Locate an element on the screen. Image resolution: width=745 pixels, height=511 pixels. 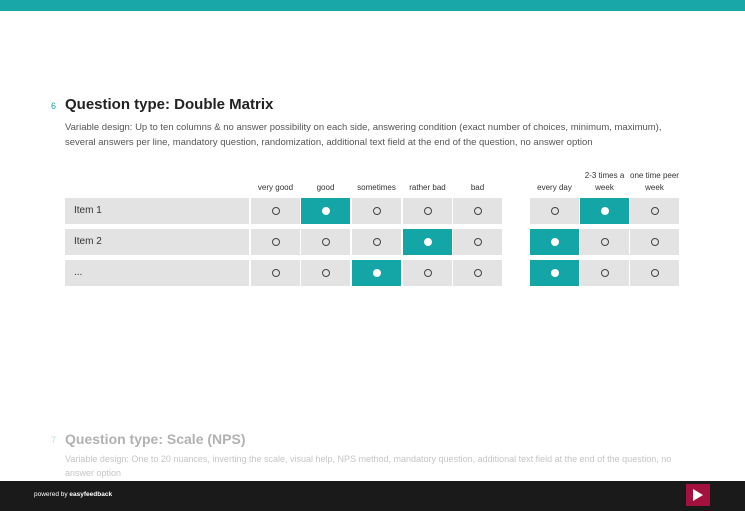
play-arrow-icon is located at coordinates (698, 495).